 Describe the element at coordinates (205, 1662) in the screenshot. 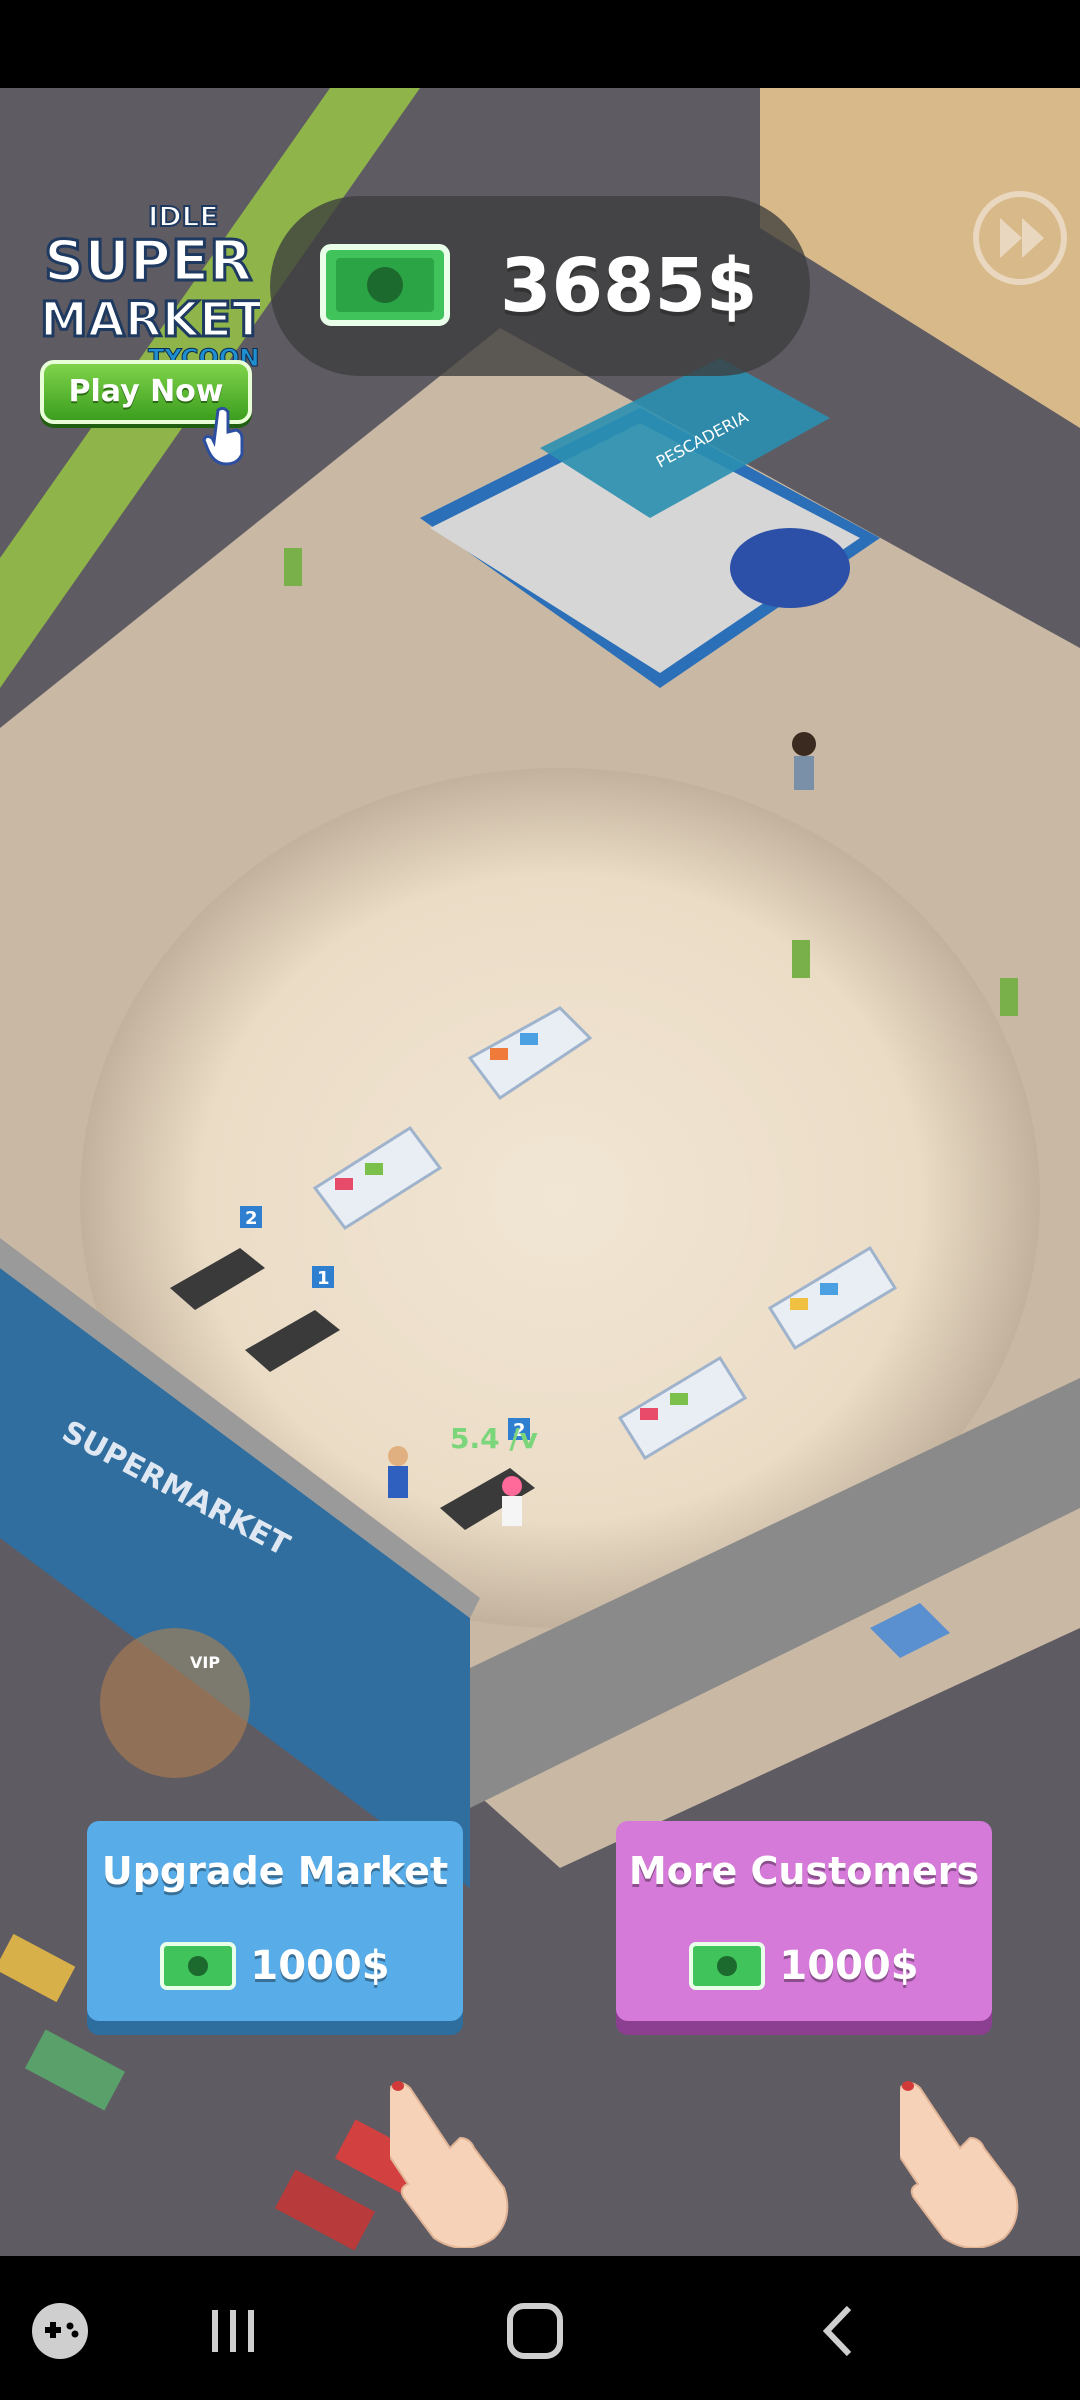

I see `vip-label: VIP` at that location.